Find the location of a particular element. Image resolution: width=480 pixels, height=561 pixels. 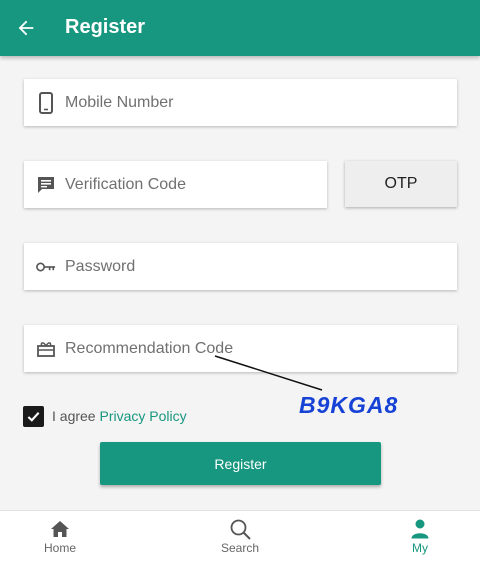

nav-item-search: Search is located at coordinates (240, 536).